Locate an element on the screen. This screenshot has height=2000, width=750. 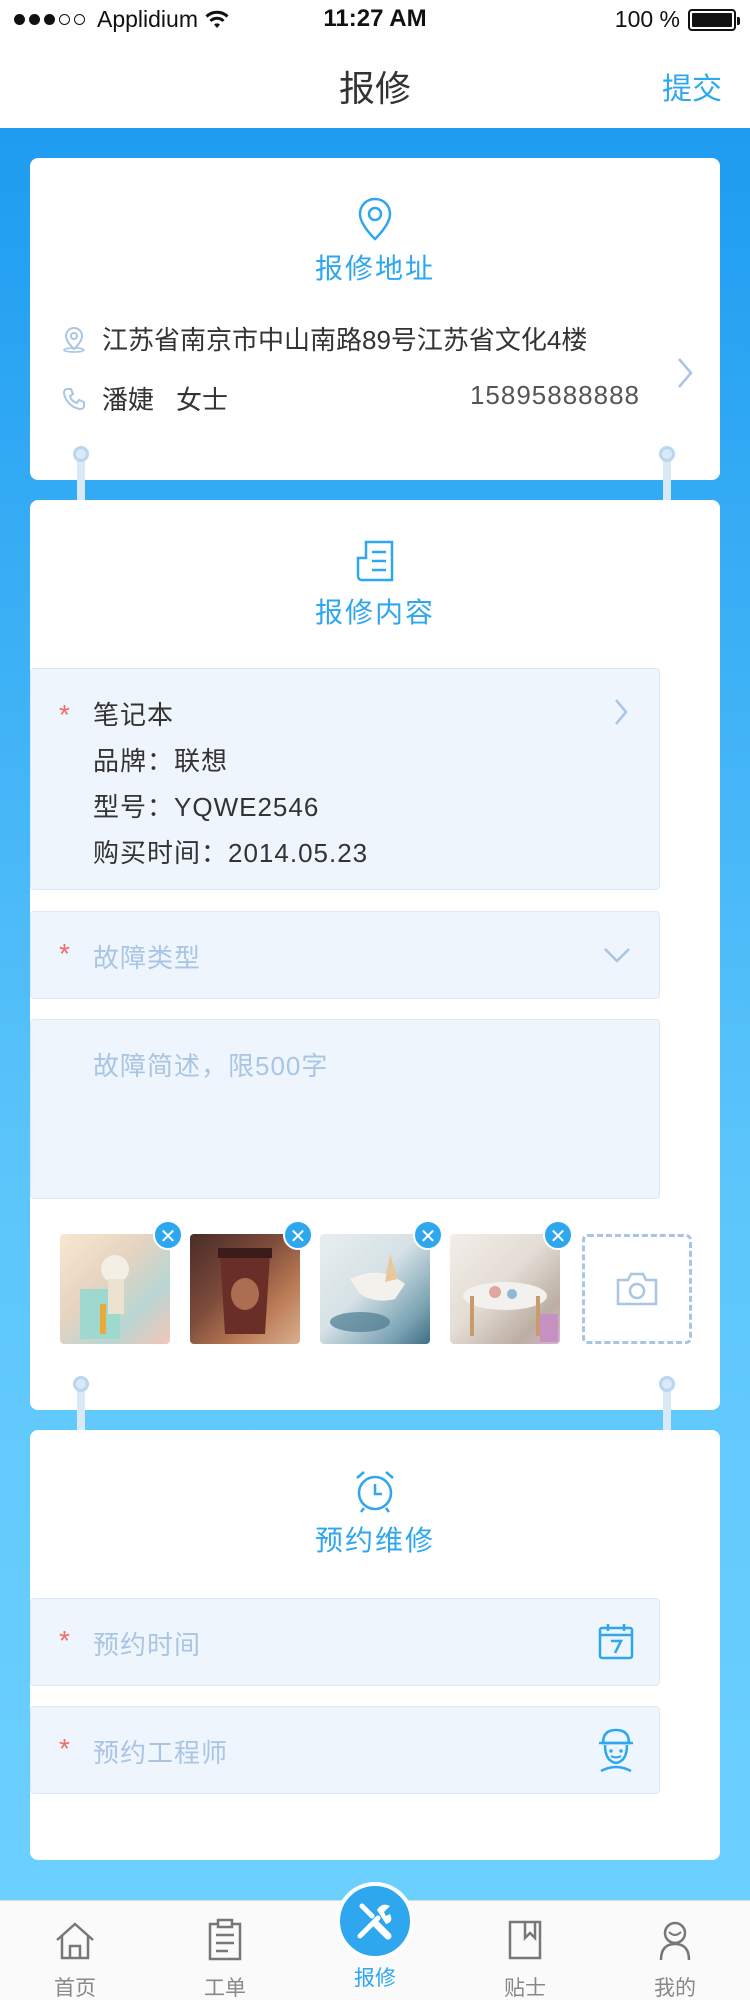
device-selector: * 笔记本 品牌：联想 型号：YQWE2546 购买时间：2014.05.23 is located at coordinates (345, 779).